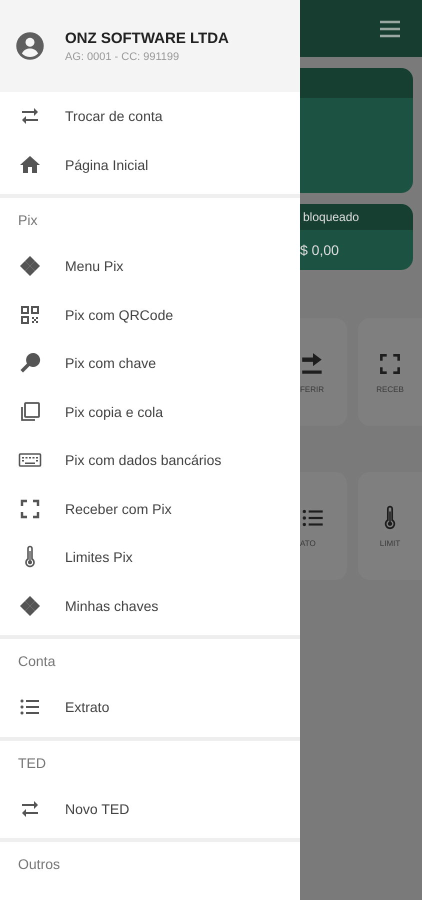 This screenshot has height=900, width=422. Describe the element at coordinates (27, 220) in the screenshot. I see `section-header: Pix` at that location.